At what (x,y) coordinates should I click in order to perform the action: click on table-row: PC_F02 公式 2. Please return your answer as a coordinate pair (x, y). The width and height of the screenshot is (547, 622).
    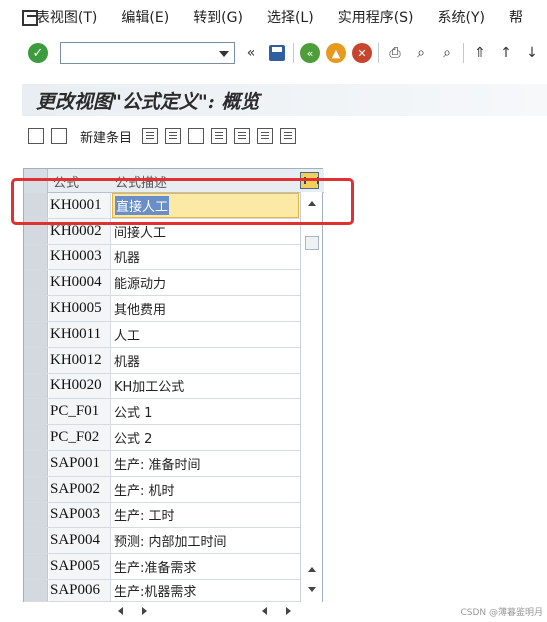
    Looking at the image, I should click on (162, 438).